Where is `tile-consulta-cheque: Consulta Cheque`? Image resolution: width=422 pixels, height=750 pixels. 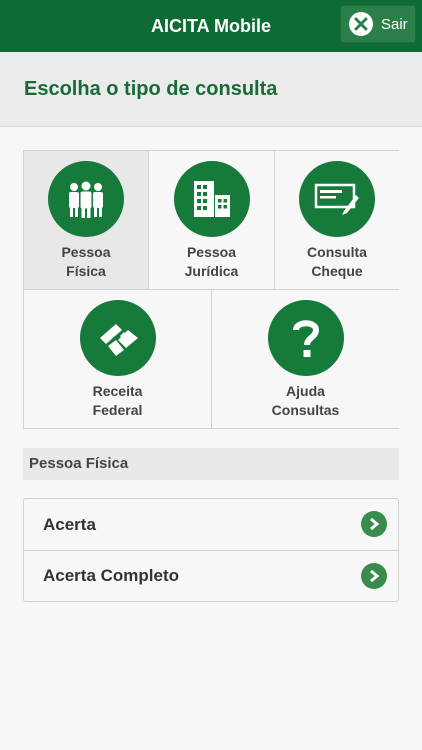 tile-consulta-cheque: Consulta Cheque is located at coordinates (337, 220).